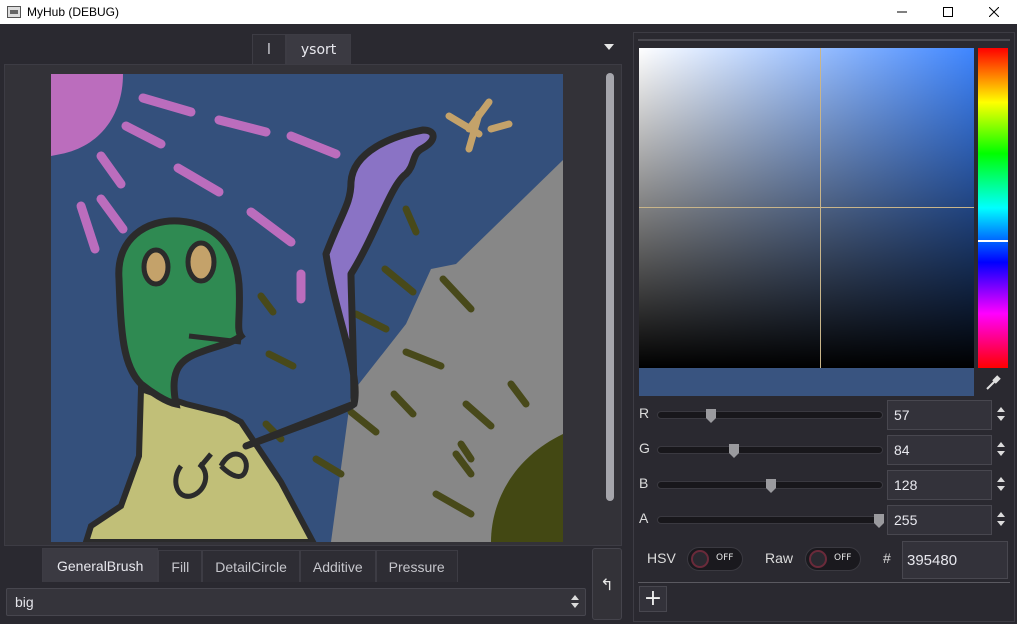 Image resolution: width=1017 pixels, height=624 pixels. Describe the element at coordinates (575, 601) in the screenshot. I see `select-spinner-icon` at that location.